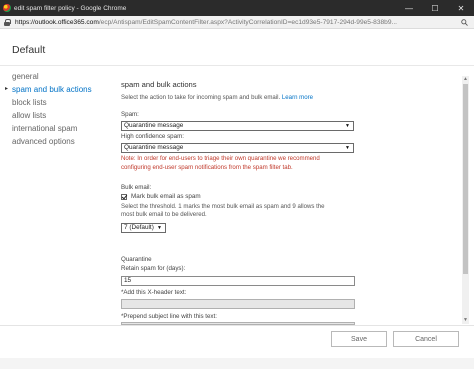  I want to click on window-controls: — ☐ ✕, so click(435, 8).